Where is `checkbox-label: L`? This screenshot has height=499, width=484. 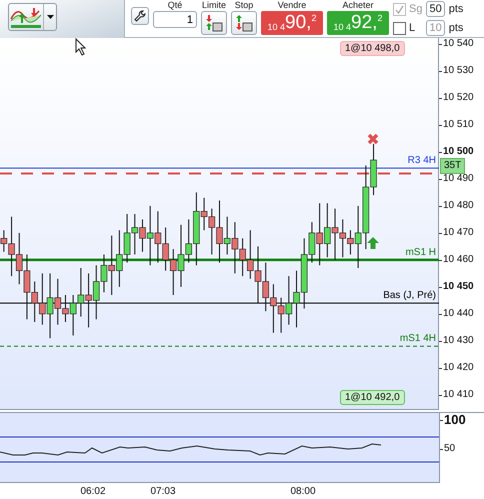 checkbox-label: L is located at coordinates (412, 28).